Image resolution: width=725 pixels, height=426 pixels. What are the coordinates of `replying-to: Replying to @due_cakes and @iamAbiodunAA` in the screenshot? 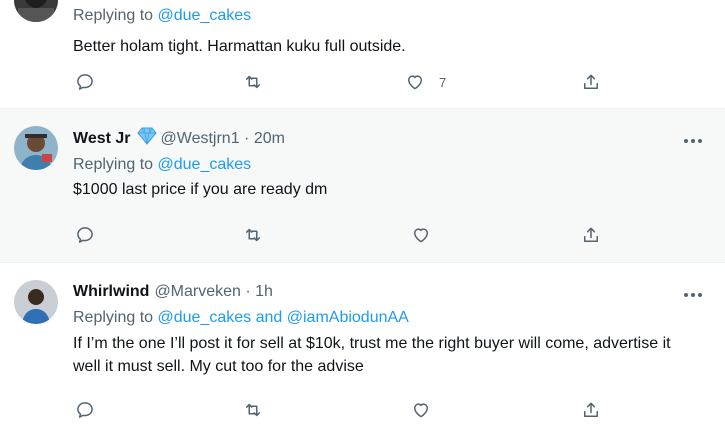 It's located at (384, 318).